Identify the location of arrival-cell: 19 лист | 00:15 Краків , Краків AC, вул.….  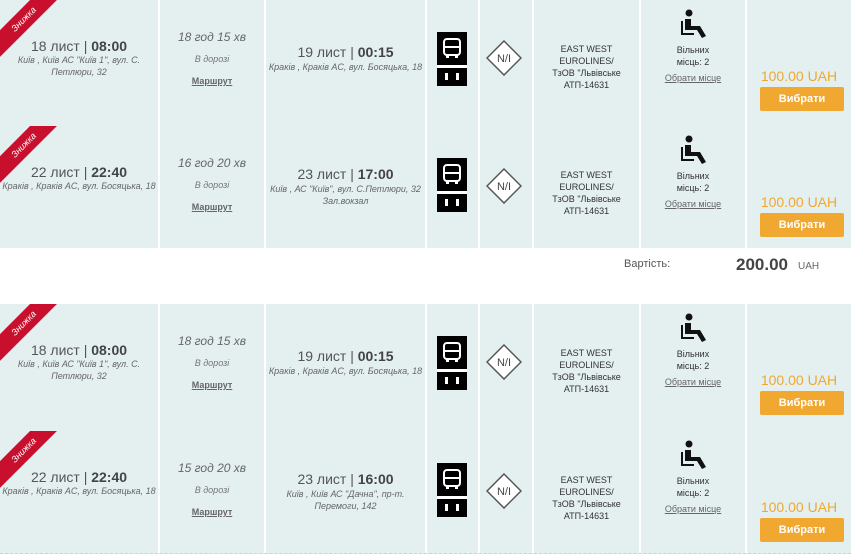
(346, 70).